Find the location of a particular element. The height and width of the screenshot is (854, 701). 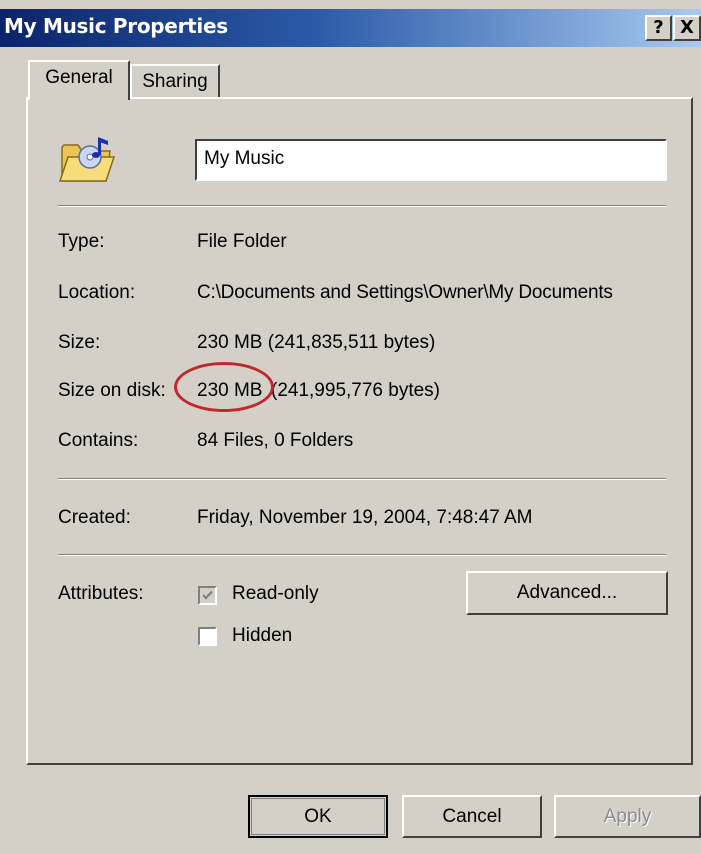

read-only-label: Read-only is located at coordinates (275, 594).